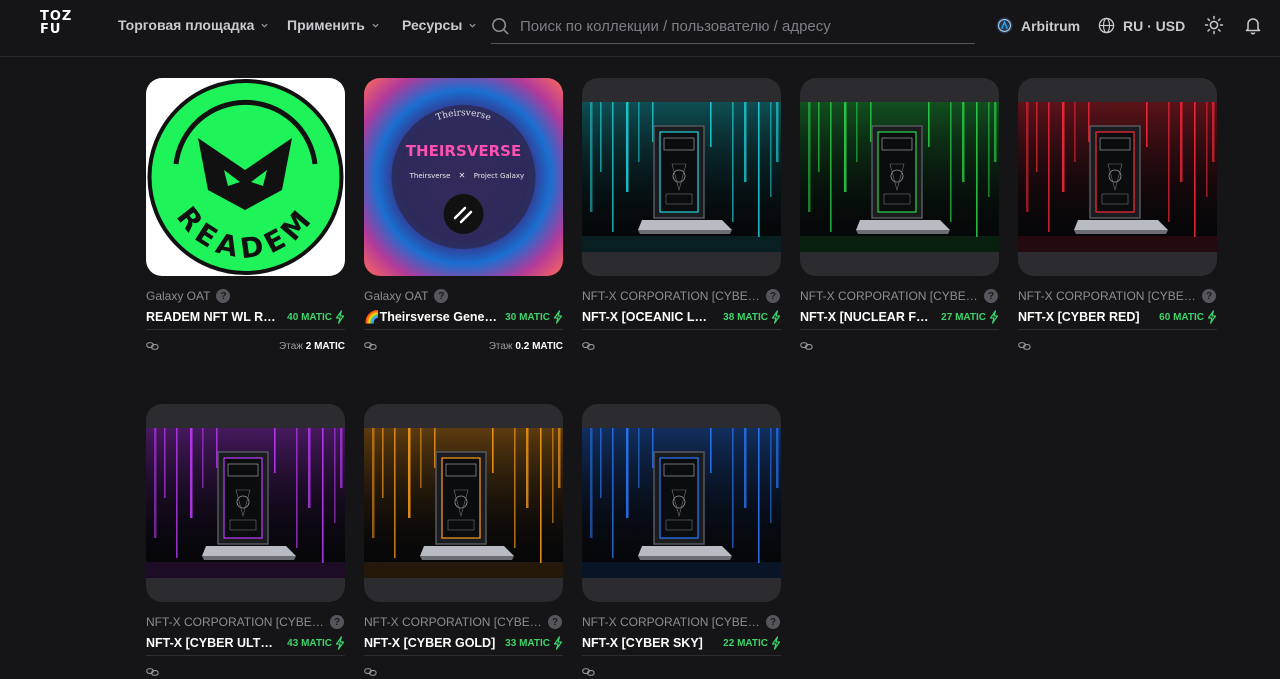 This screenshot has height=679, width=1280. What do you see at coordinates (642, 643) in the screenshot?
I see `nft-name: NFT-X [CYBER SKY]` at bounding box center [642, 643].